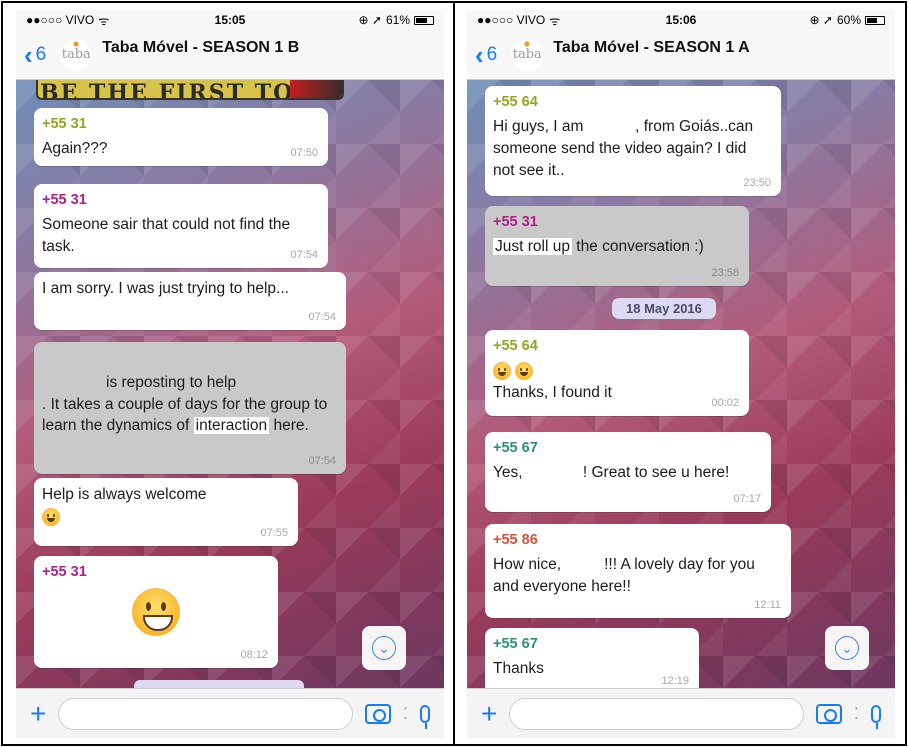 The height and width of the screenshot is (747, 908). I want to click on message-text: Thanks, I found it, so click(552, 392).